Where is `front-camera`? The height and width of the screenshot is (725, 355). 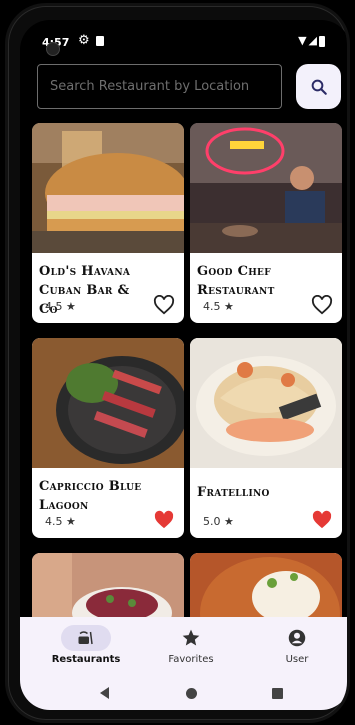
front-camera is located at coordinates (53, 49).